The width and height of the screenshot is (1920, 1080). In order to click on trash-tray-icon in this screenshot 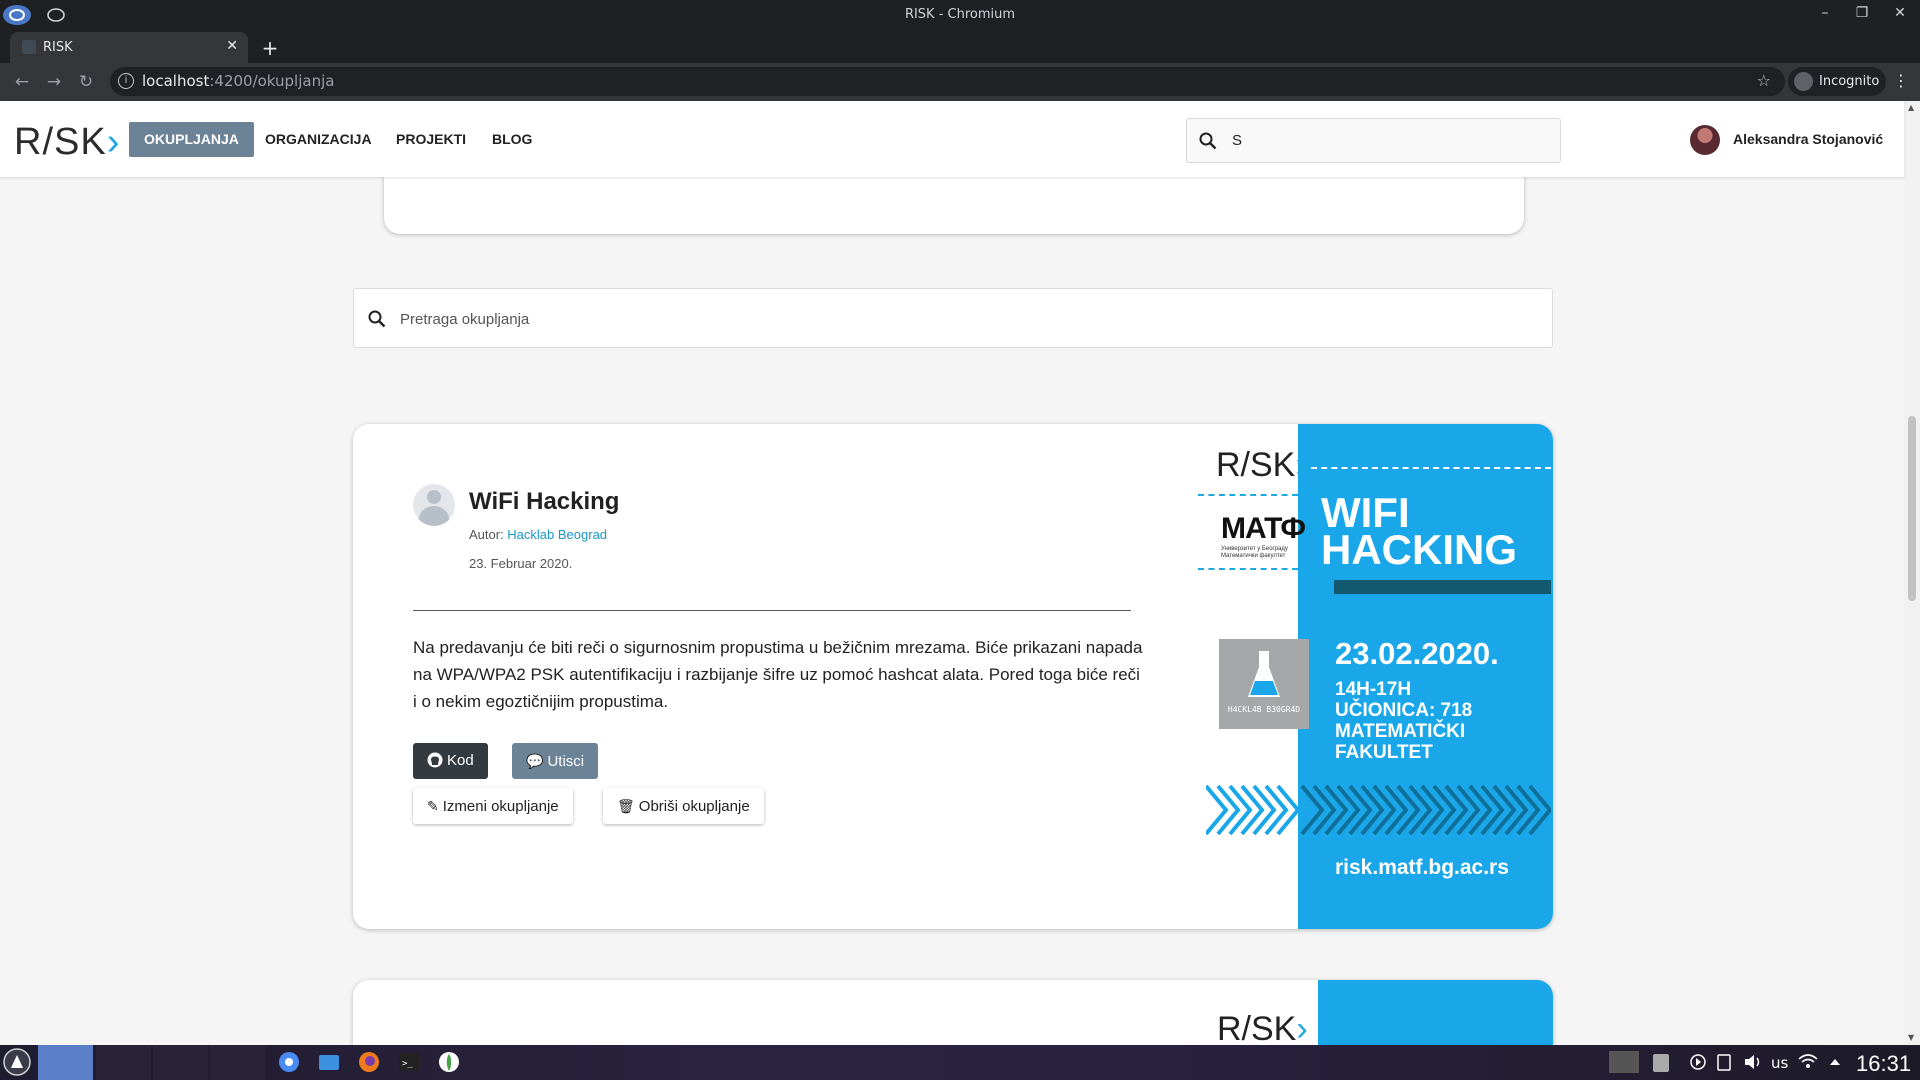, I will do `click(1661, 1062)`.